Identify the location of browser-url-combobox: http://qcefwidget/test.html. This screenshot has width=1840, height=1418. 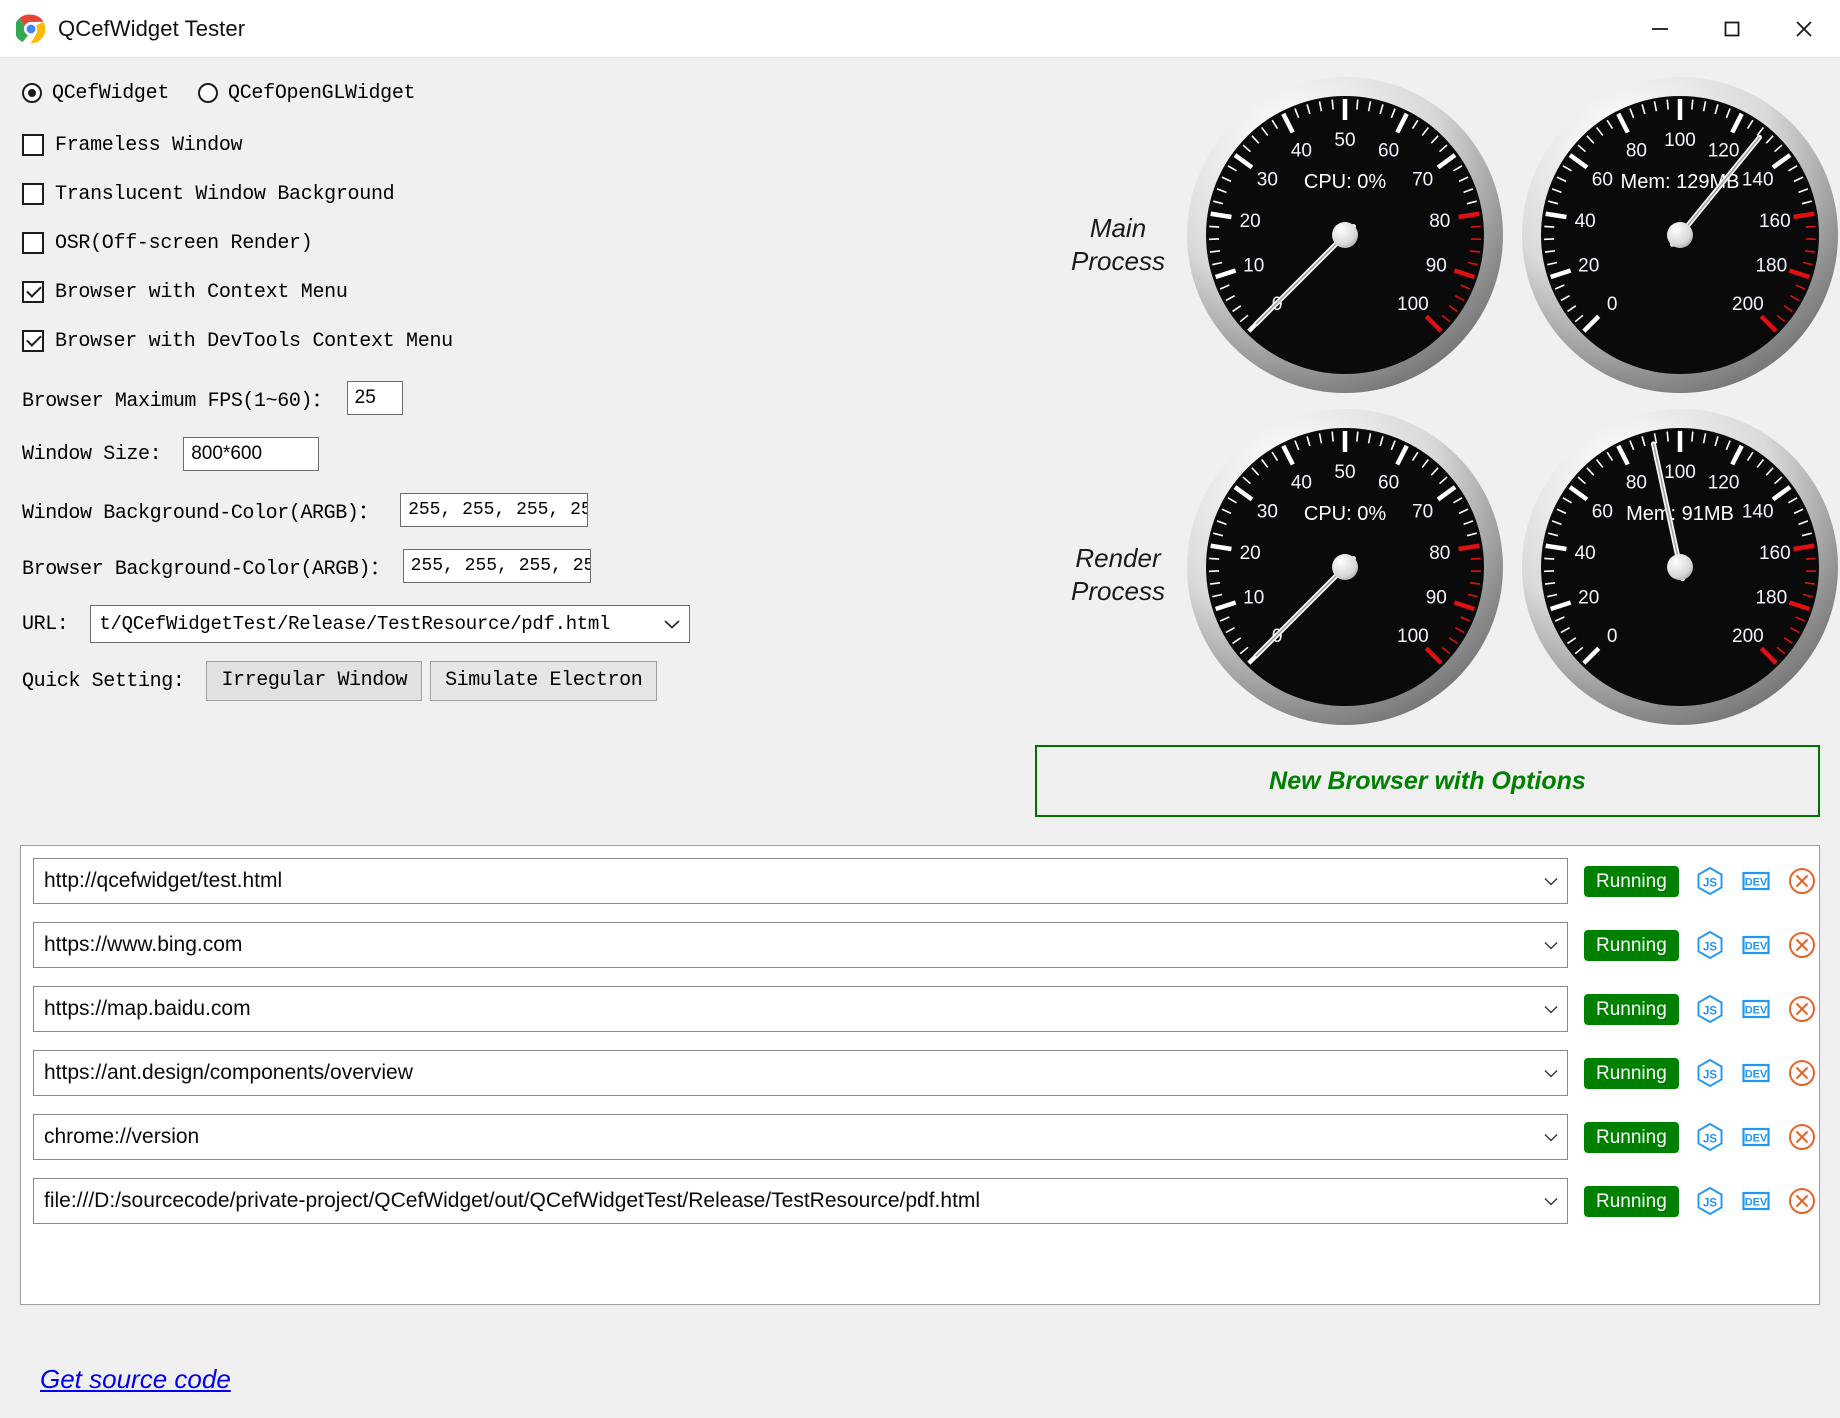
(800, 881).